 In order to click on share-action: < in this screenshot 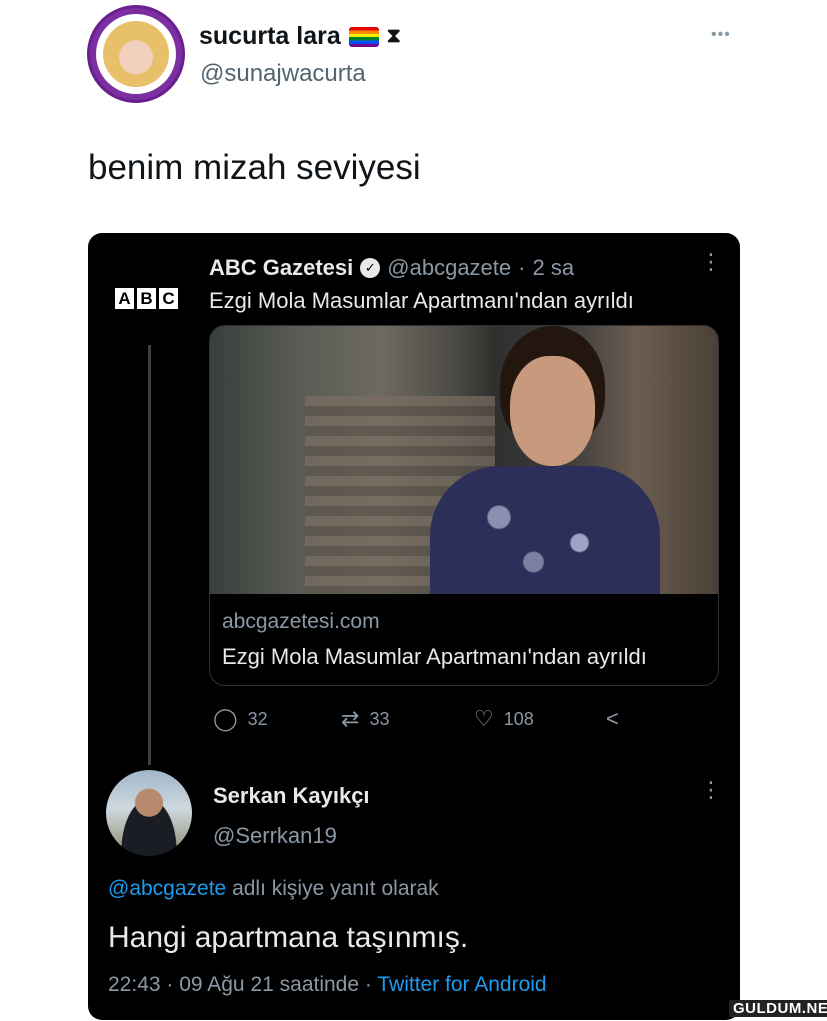, I will do `click(612, 719)`.